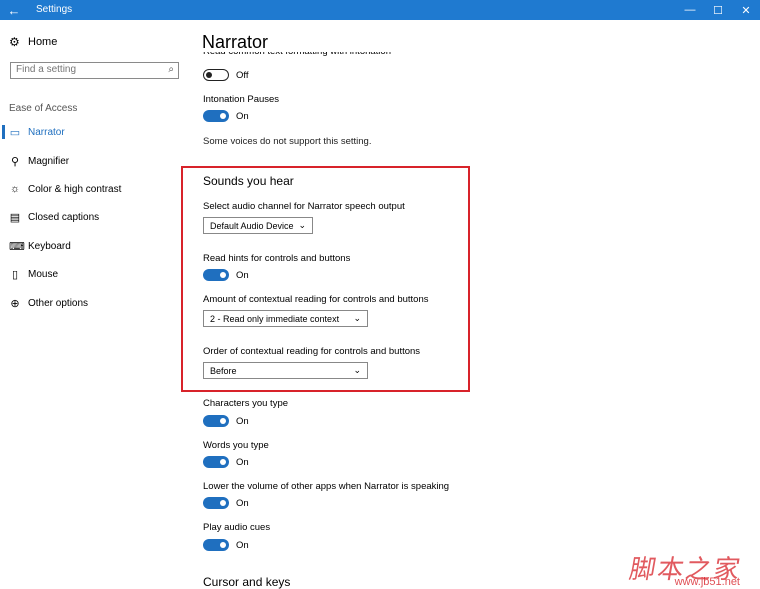 The image size is (760, 589). I want to click on section-label: Ease of Access, so click(43, 108).